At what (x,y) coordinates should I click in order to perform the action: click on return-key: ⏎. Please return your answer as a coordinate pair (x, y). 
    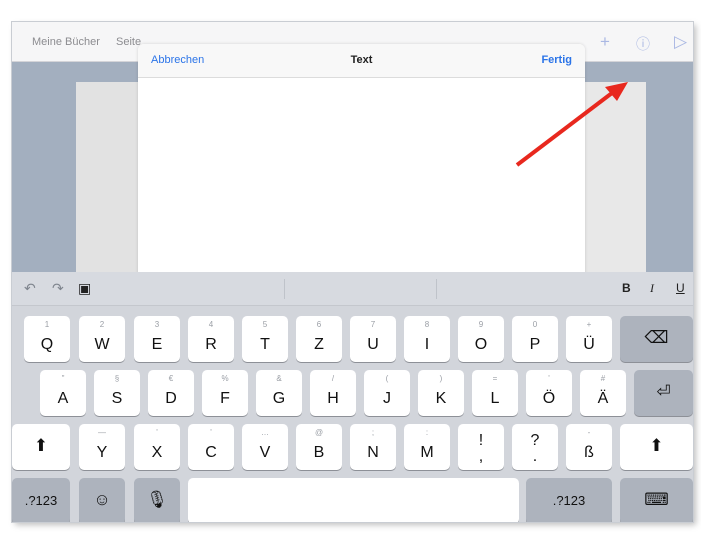
    Looking at the image, I should click on (663, 393).